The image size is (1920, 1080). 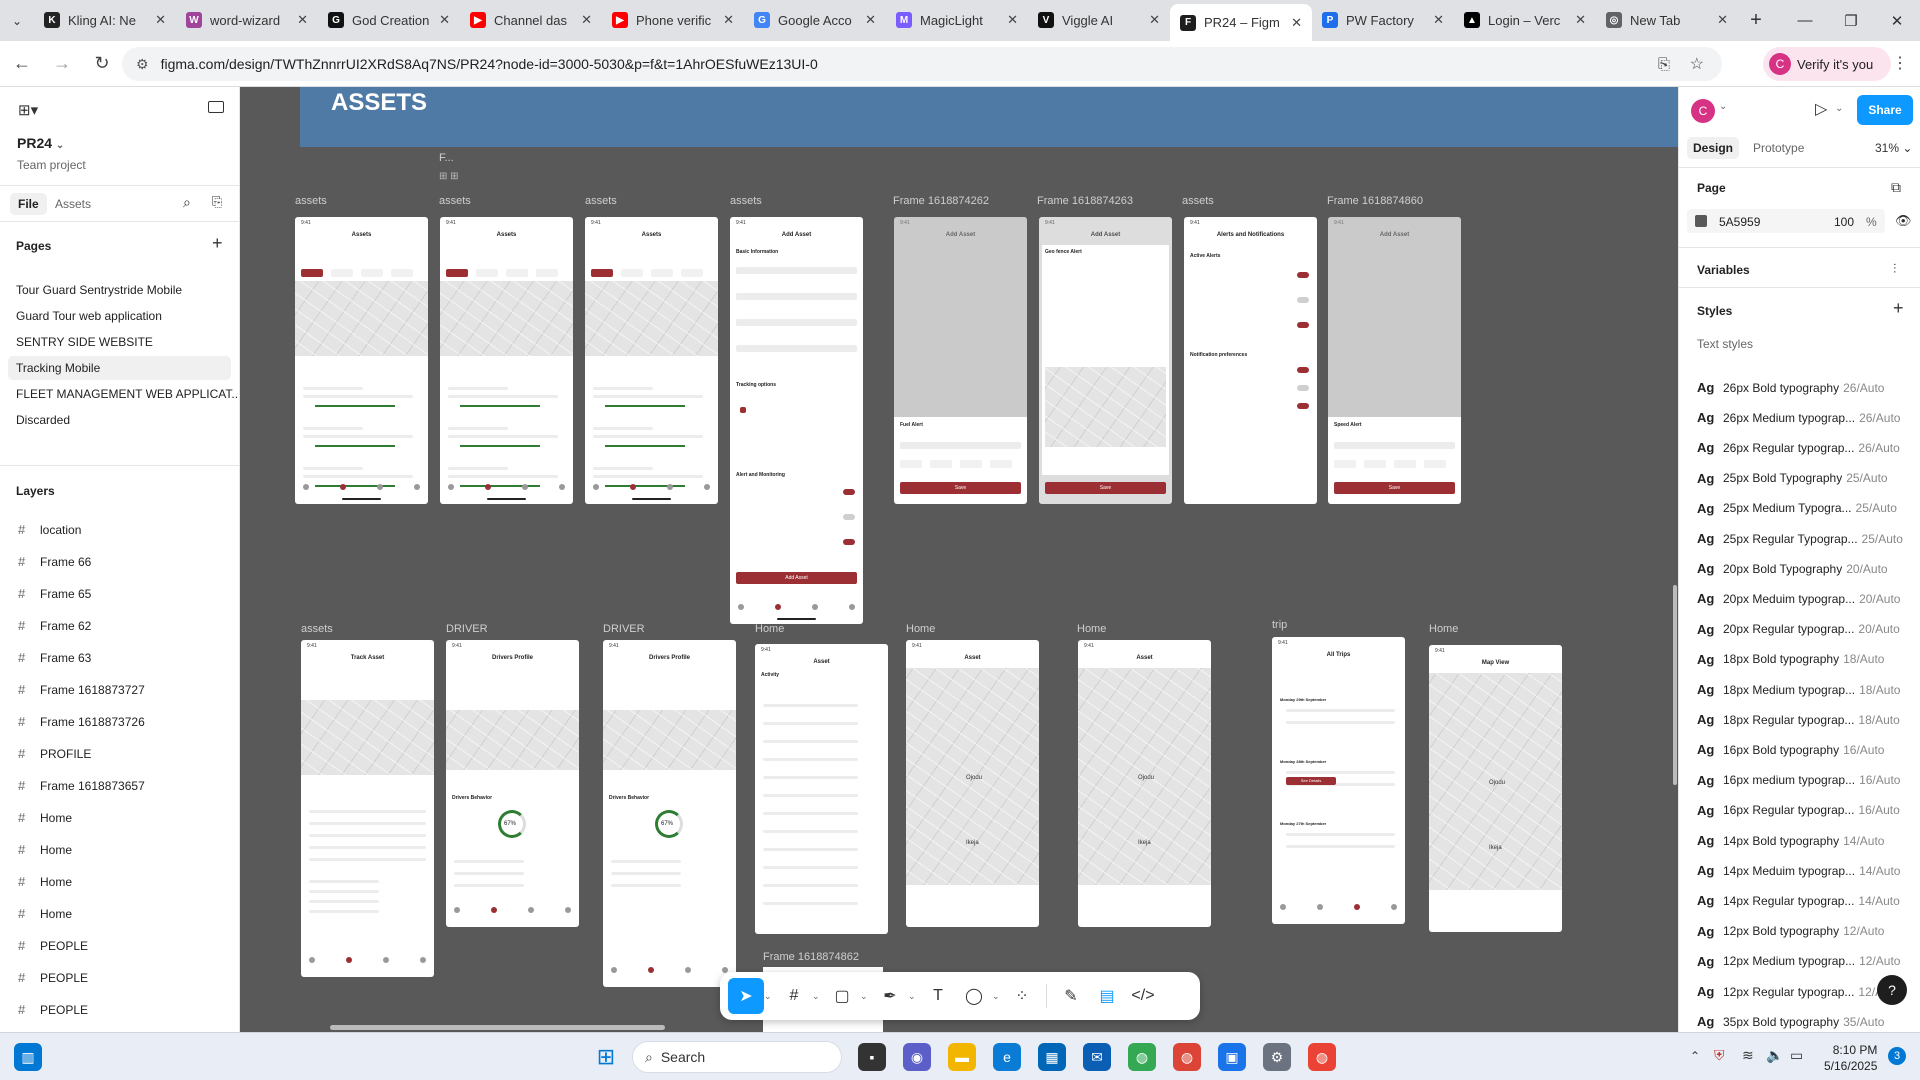 I want to click on mobile-frame: 9:41 Asset Ojodu Ikeja, so click(x=972, y=783).